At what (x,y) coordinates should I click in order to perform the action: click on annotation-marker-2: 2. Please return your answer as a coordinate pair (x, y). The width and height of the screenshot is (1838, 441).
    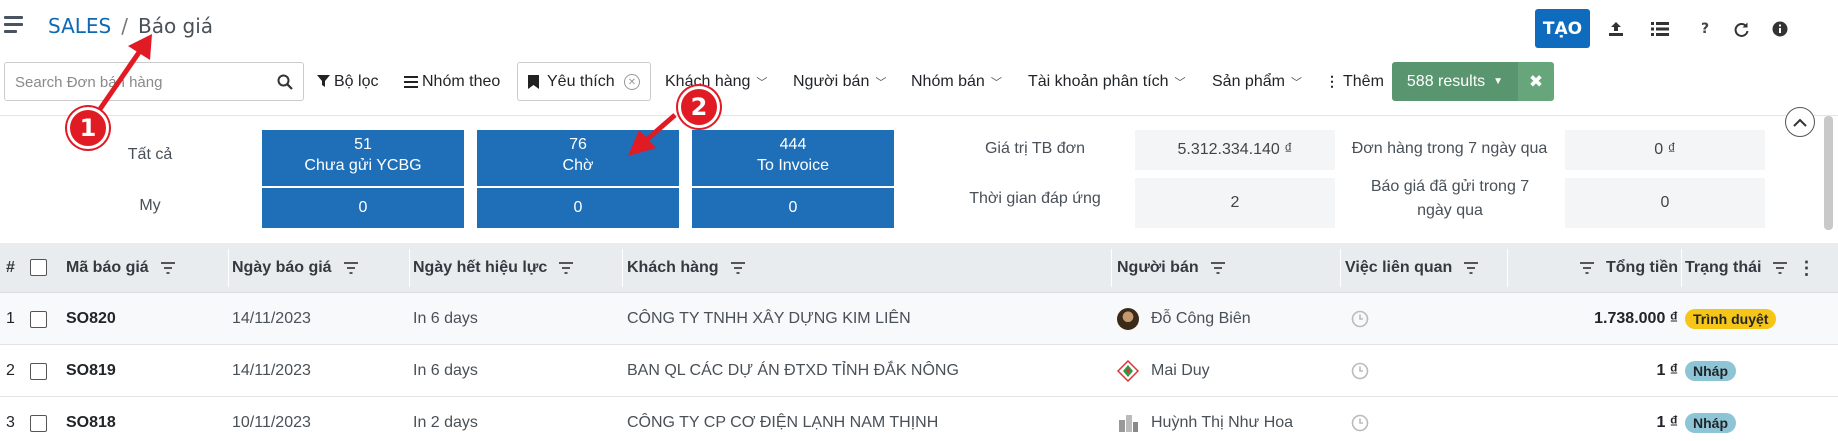
    Looking at the image, I should click on (699, 107).